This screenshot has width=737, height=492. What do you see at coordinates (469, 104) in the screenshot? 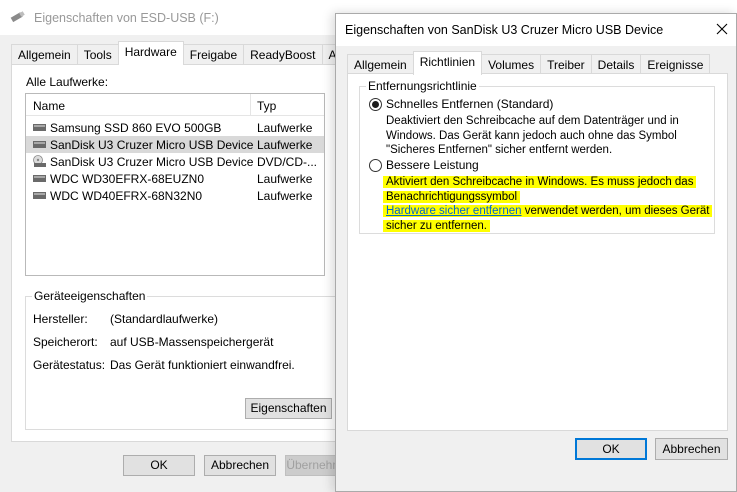
I see `quick-removal-label: Schnelles Entfernen (Standard)` at bounding box center [469, 104].